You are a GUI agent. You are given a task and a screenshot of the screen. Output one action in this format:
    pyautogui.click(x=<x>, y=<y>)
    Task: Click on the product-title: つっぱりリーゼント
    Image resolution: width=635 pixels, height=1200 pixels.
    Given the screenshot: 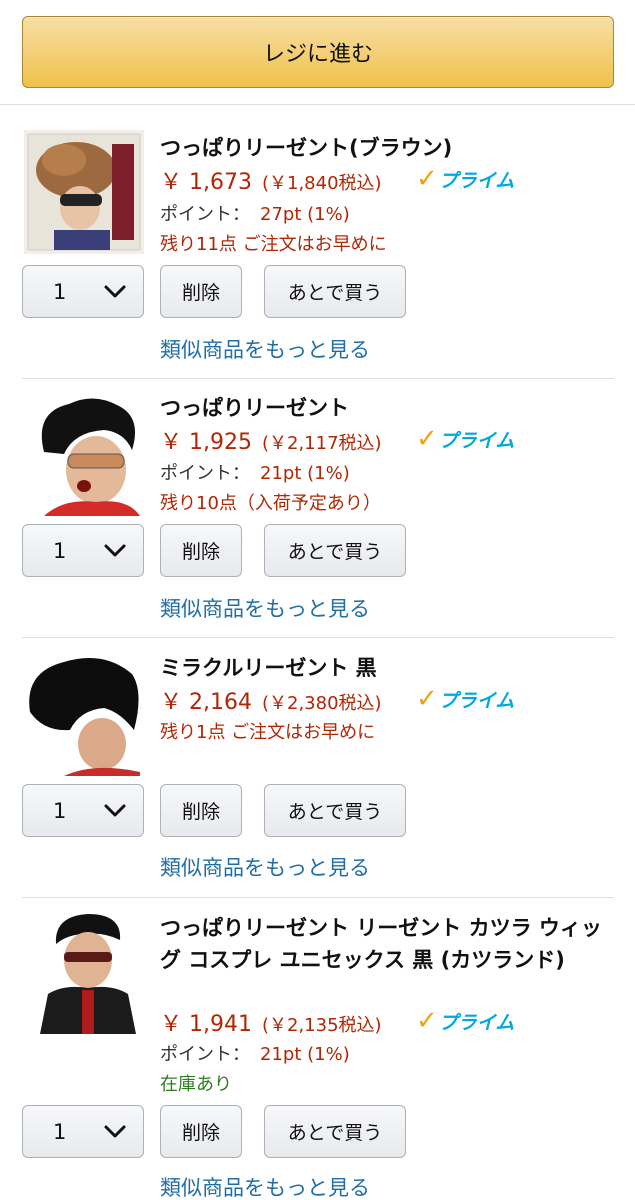 What is the action you would take?
    pyautogui.click(x=385, y=408)
    